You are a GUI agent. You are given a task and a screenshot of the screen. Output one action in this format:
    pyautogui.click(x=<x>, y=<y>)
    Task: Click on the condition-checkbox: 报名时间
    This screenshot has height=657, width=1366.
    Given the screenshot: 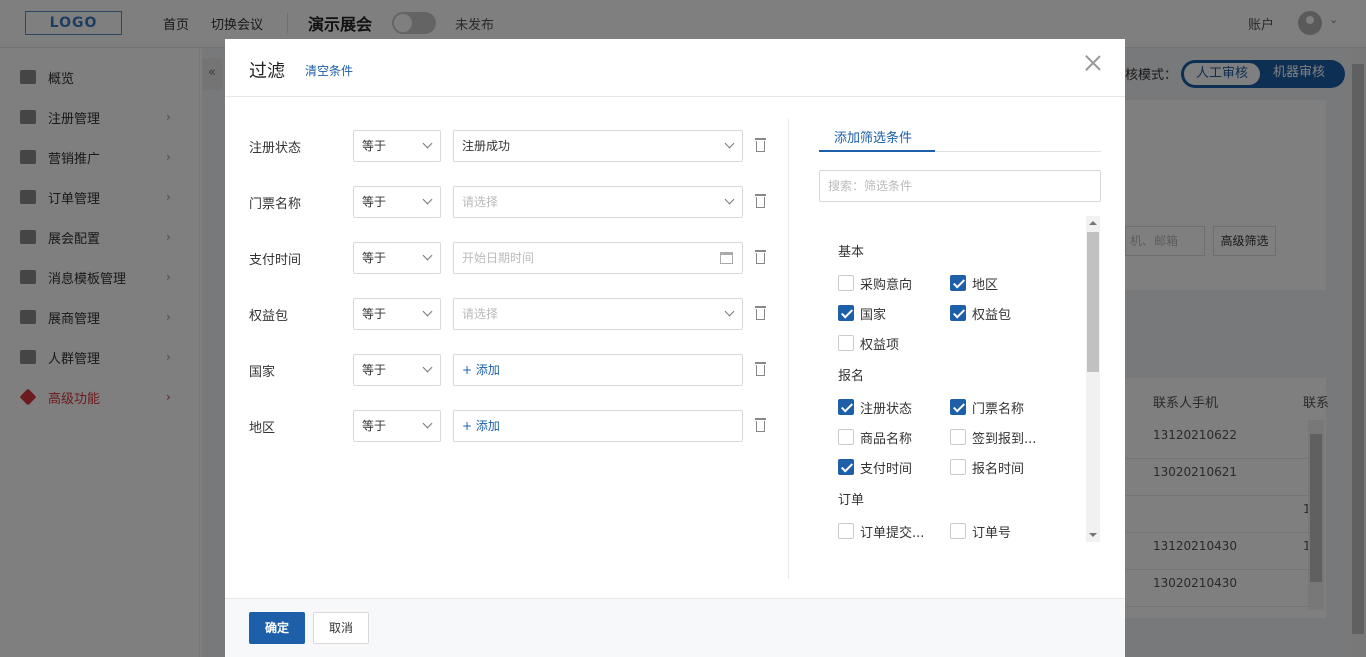 What is the action you would take?
    pyautogui.click(x=987, y=467)
    